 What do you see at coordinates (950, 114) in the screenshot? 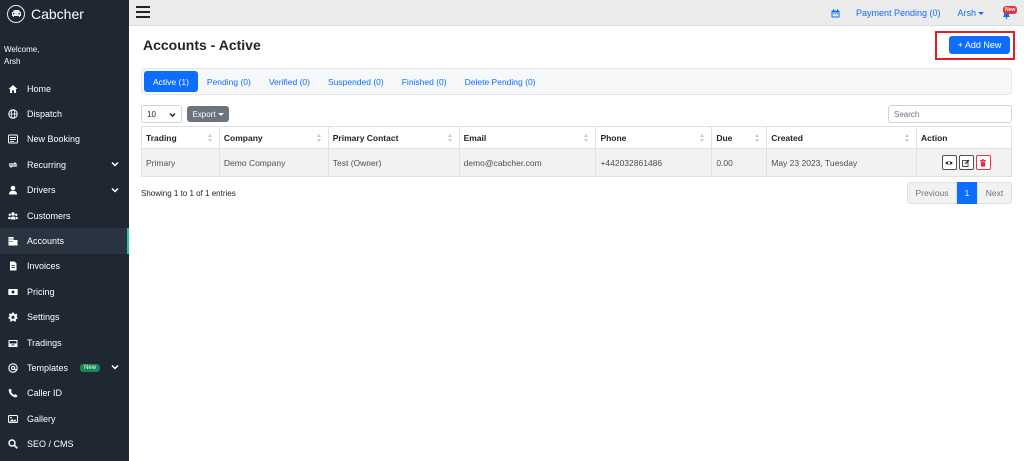
I see `search-input` at bounding box center [950, 114].